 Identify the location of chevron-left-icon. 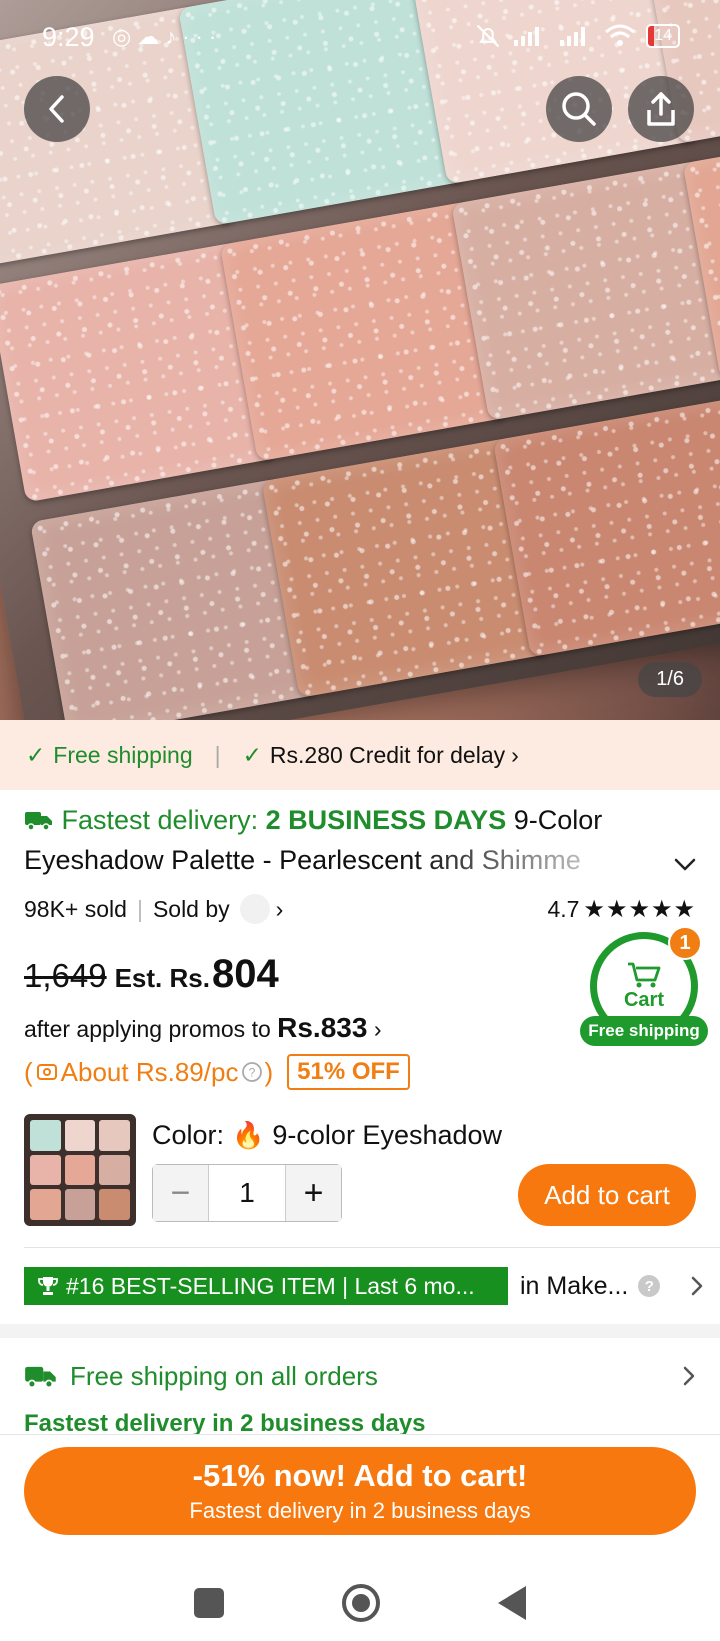
(56, 109).